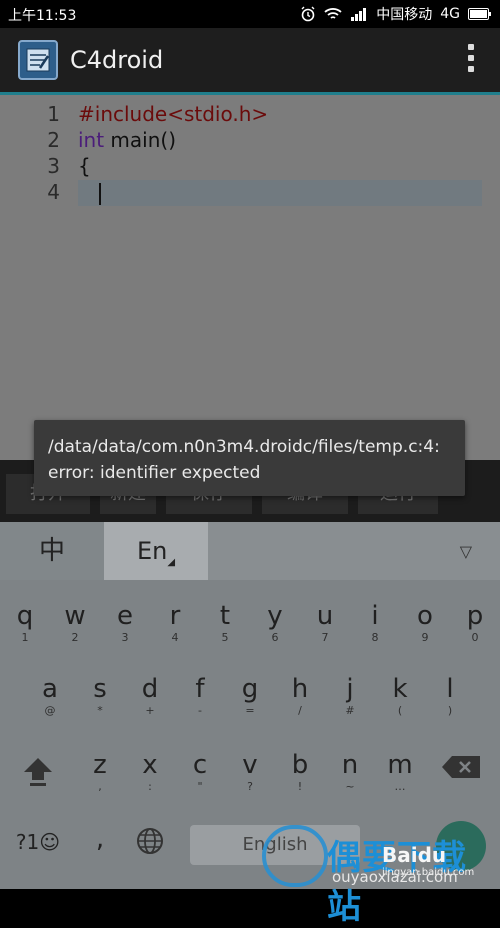 The image size is (500, 928). What do you see at coordinates (414, 855) in the screenshot?
I see `watermark-baidu-logo: Baidu` at bounding box center [414, 855].